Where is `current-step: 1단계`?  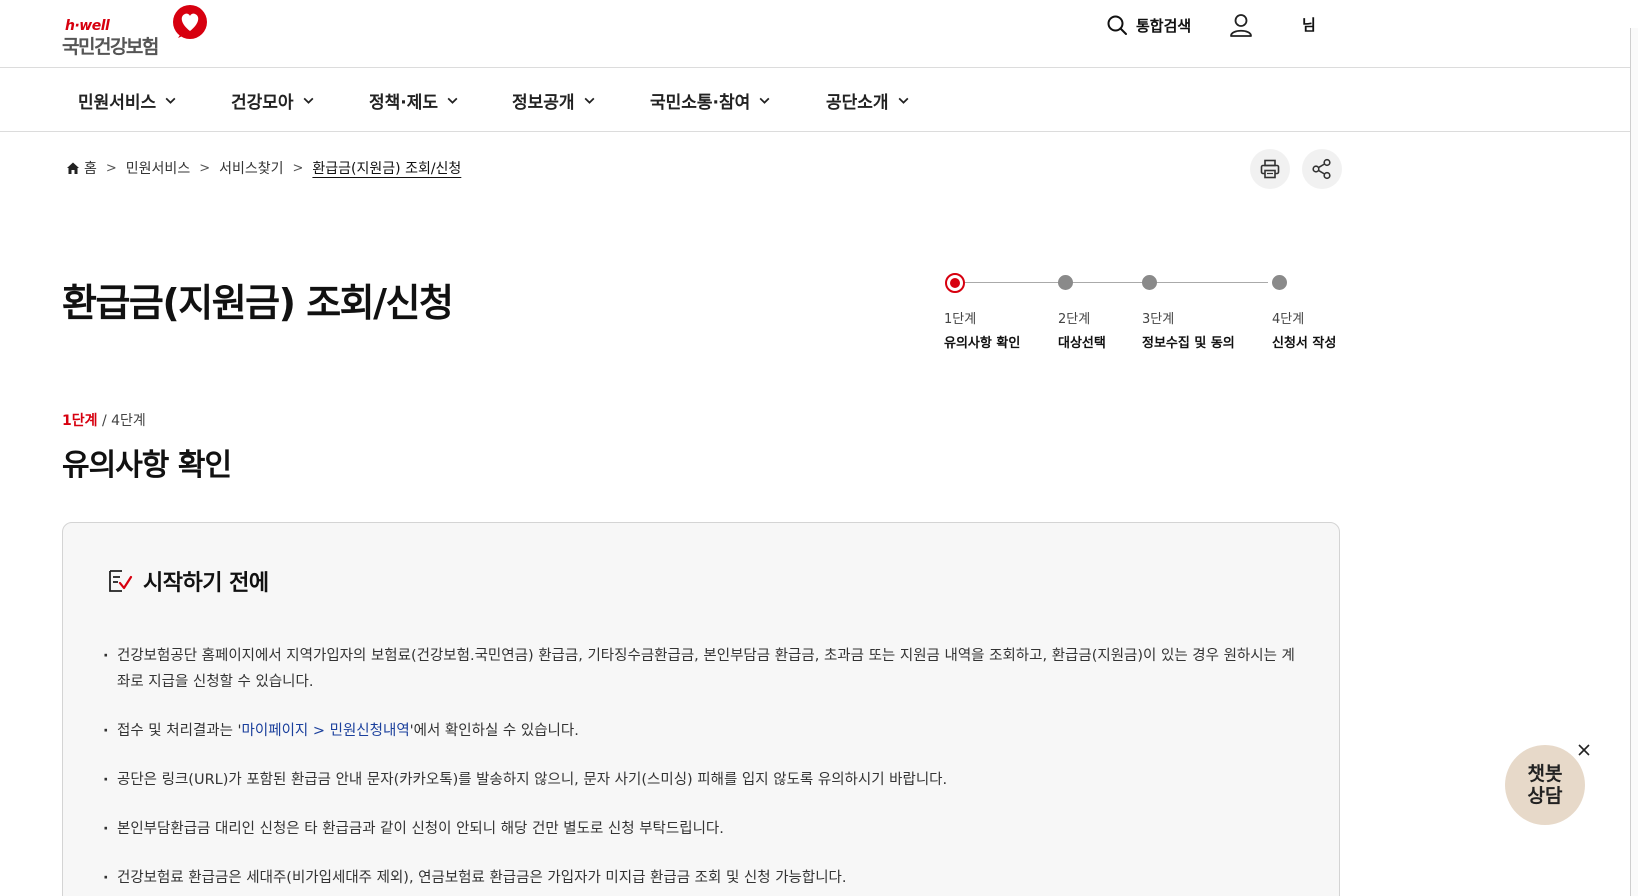
current-step: 1단계 is located at coordinates (80, 421).